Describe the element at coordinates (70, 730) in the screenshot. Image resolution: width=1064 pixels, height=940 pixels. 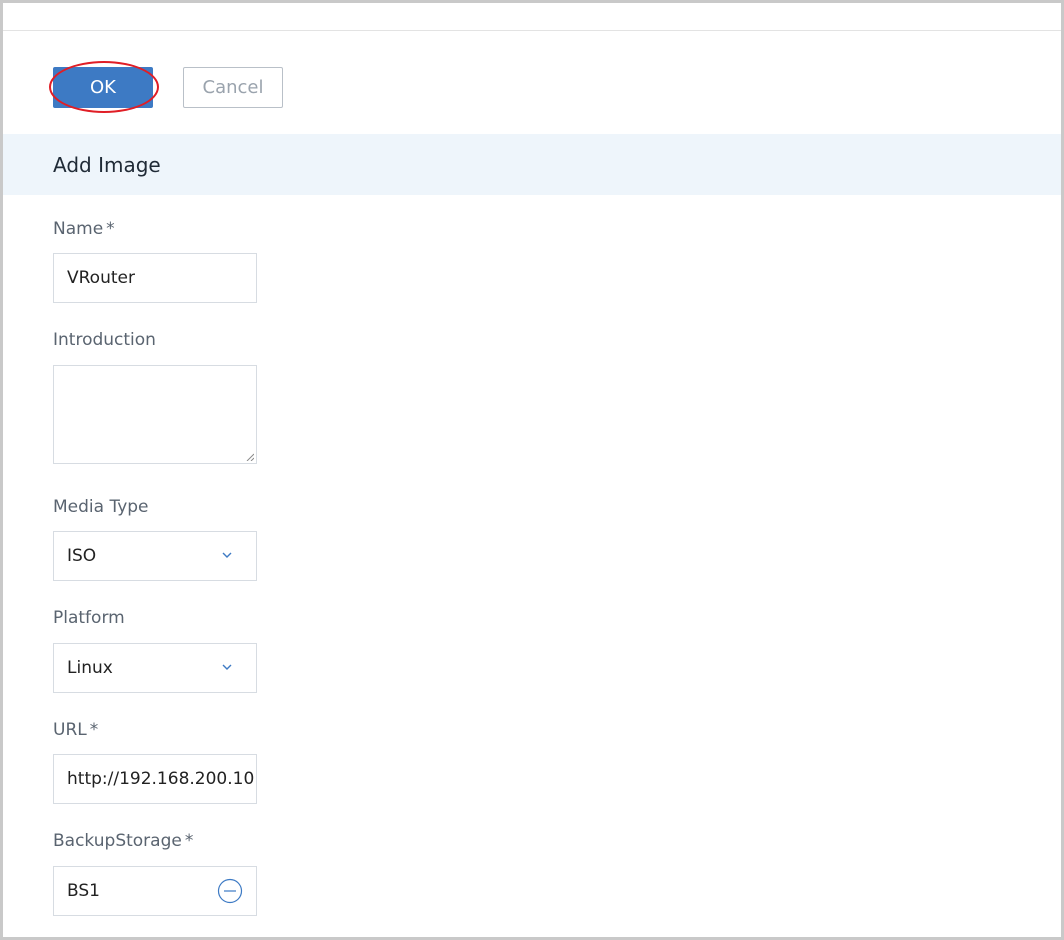
I see `url-label-text: URL` at that location.